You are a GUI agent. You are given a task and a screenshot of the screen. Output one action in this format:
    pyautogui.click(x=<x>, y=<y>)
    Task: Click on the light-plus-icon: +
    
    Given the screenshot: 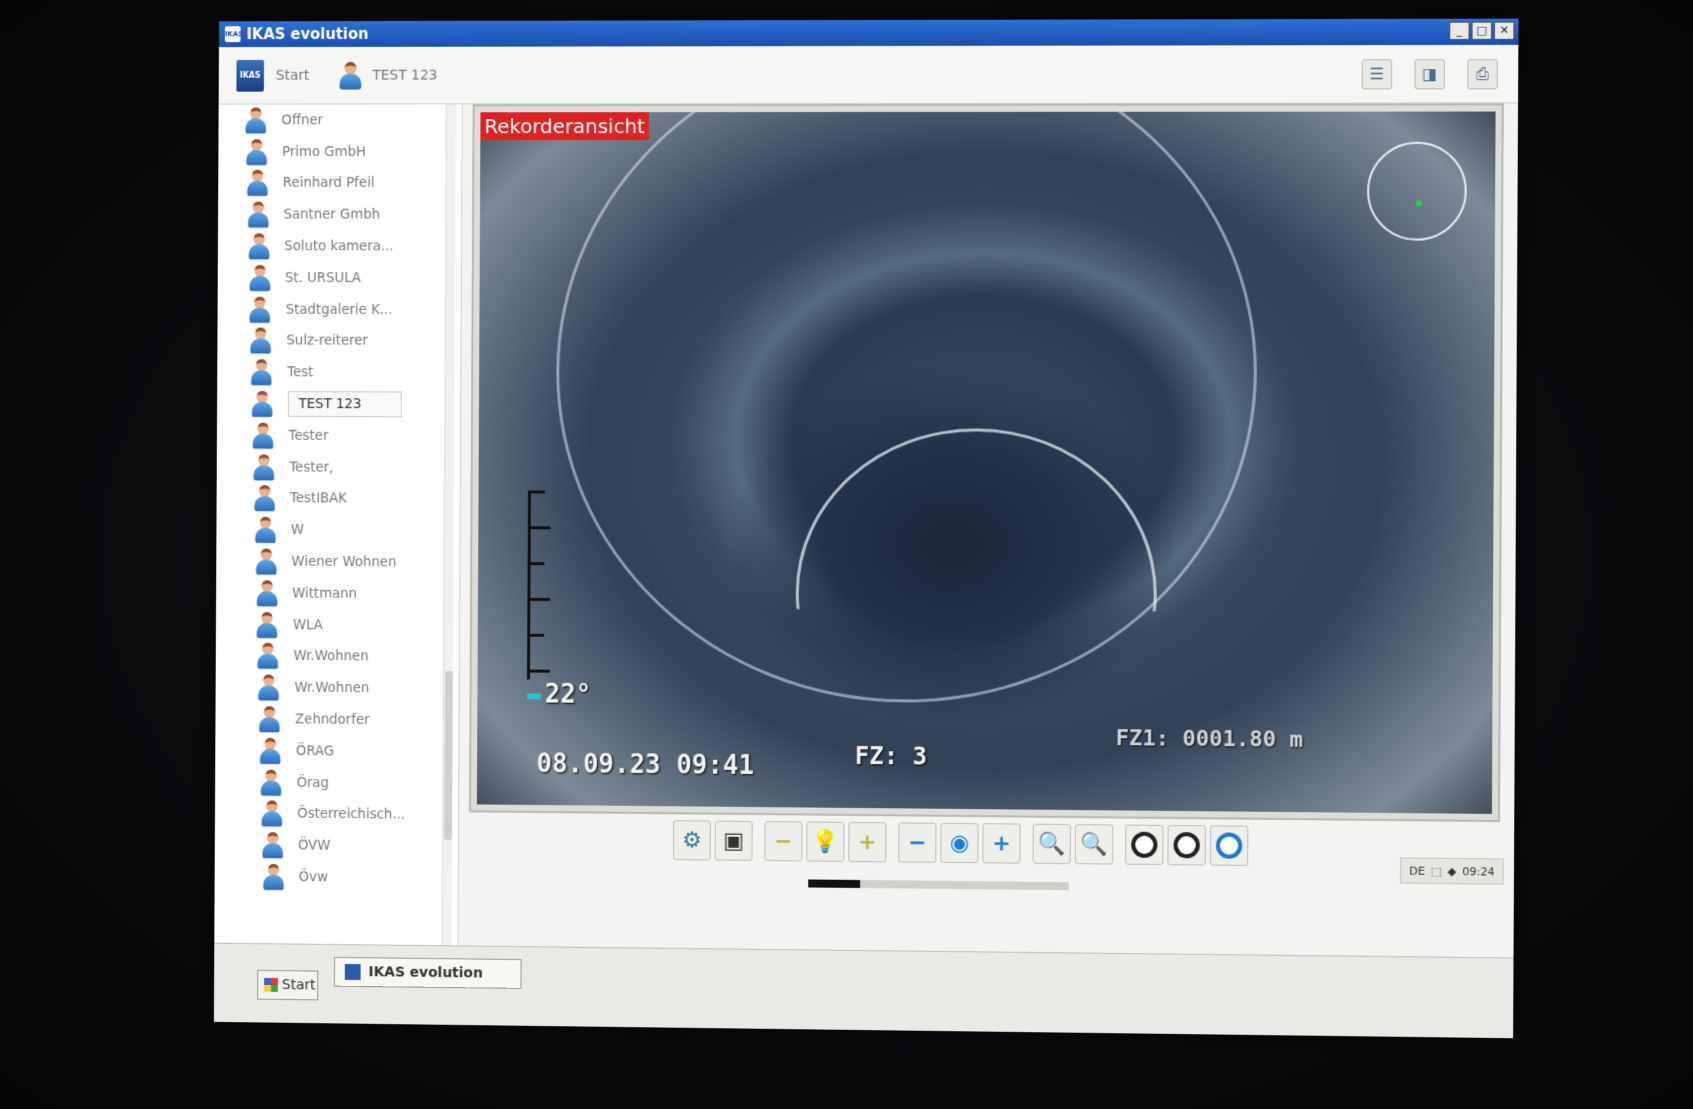 What is the action you would take?
    pyautogui.click(x=867, y=842)
    